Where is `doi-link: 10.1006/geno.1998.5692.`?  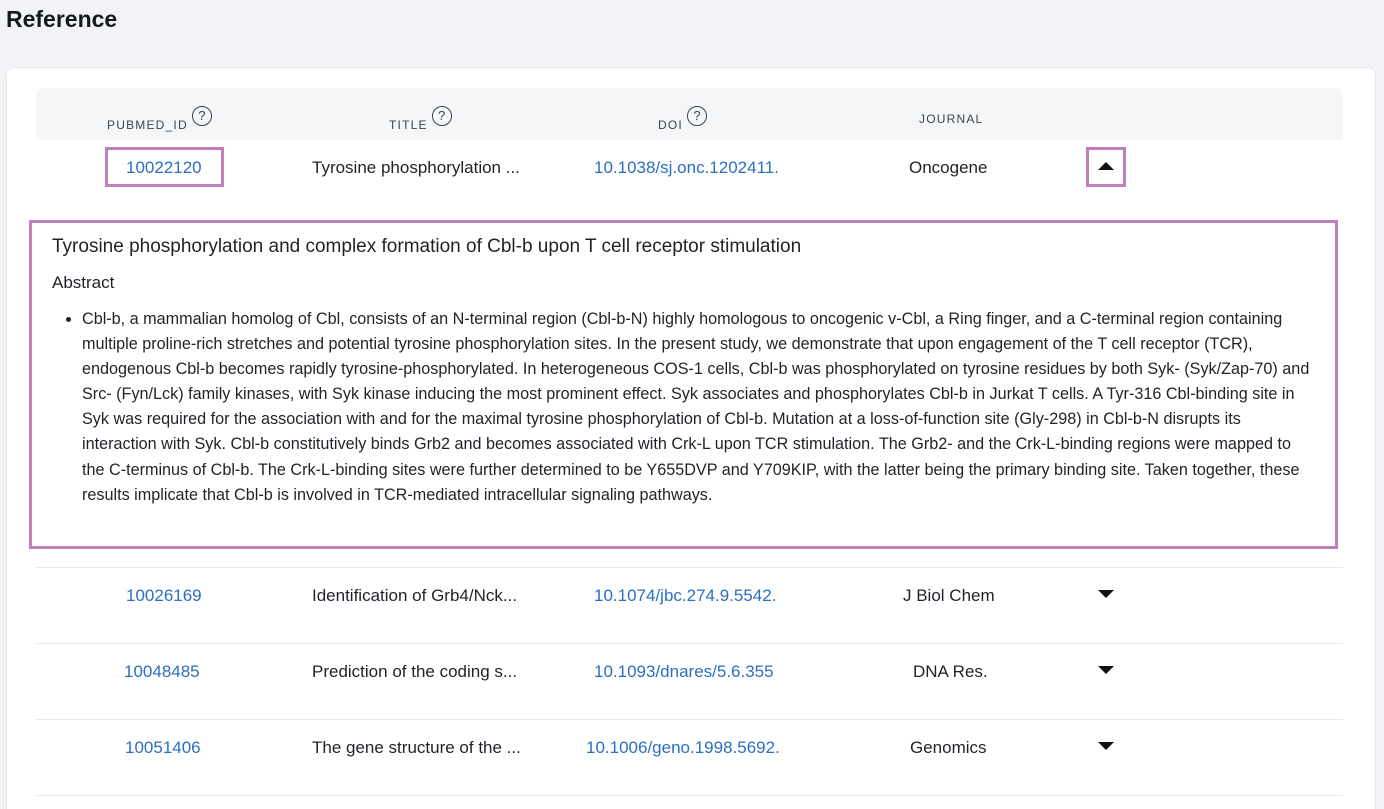
doi-link: 10.1006/geno.1998.5692. is located at coordinates (683, 748).